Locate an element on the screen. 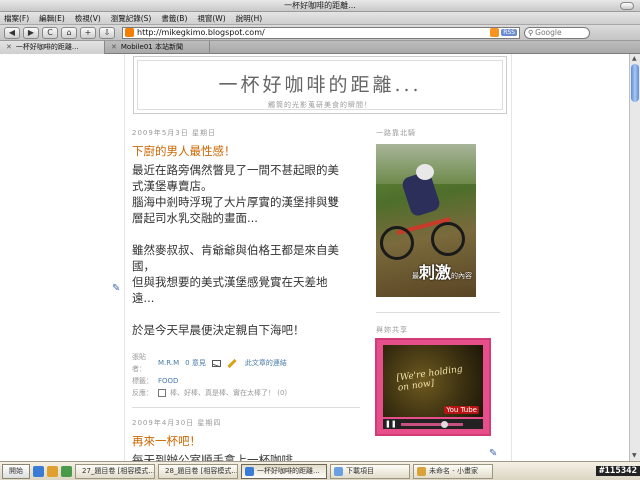 This screenshot has height=480, width=640. search-box: ⚲ is located at coordinates (557, 32).